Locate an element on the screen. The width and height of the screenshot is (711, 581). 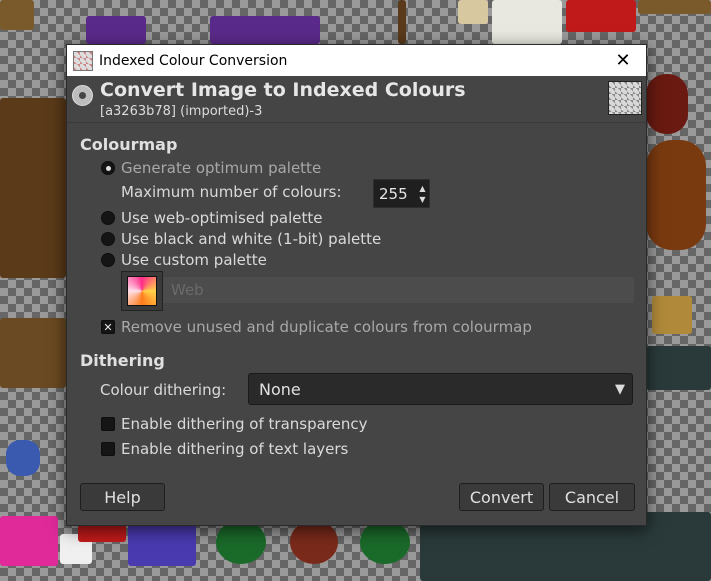
colour-dithering-value: None is located at coordinates (280, 389).